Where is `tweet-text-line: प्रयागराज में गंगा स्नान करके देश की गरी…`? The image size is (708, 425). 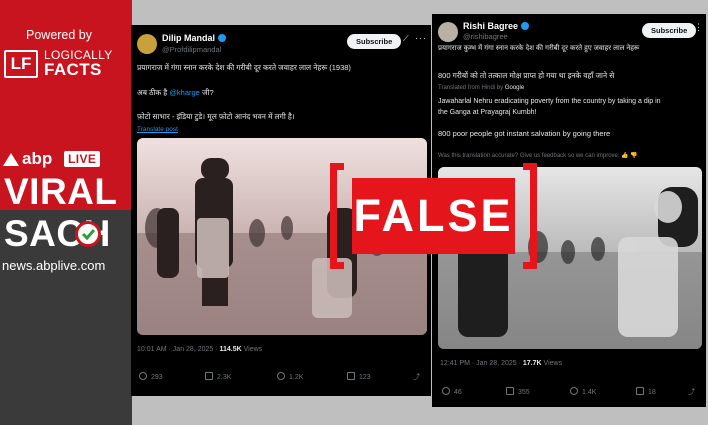
tweet-text-line: प्रयागराज में गंगा स्नान करके देश की गरी… is located at coordinates (244, 67).